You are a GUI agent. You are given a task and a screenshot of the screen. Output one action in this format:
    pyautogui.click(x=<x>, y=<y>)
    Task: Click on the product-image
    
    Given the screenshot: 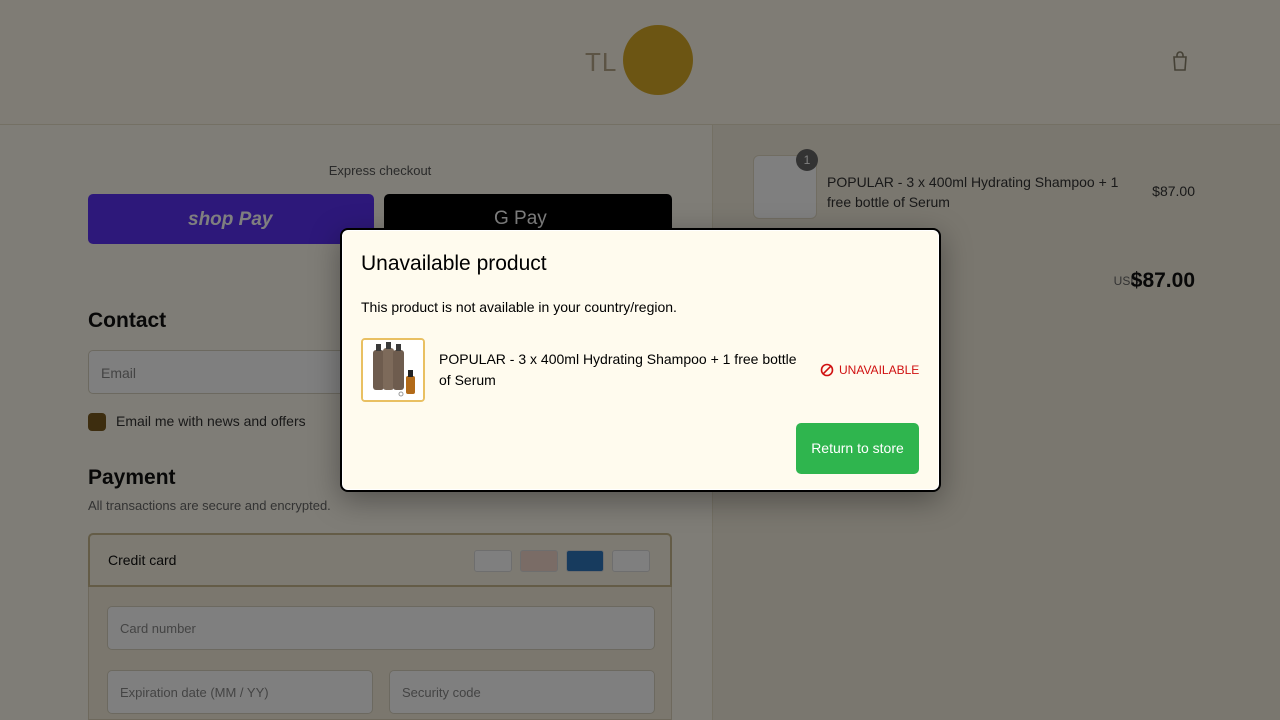 What is the action you would take?
    pyautogui.click(x=393, y=370)
    